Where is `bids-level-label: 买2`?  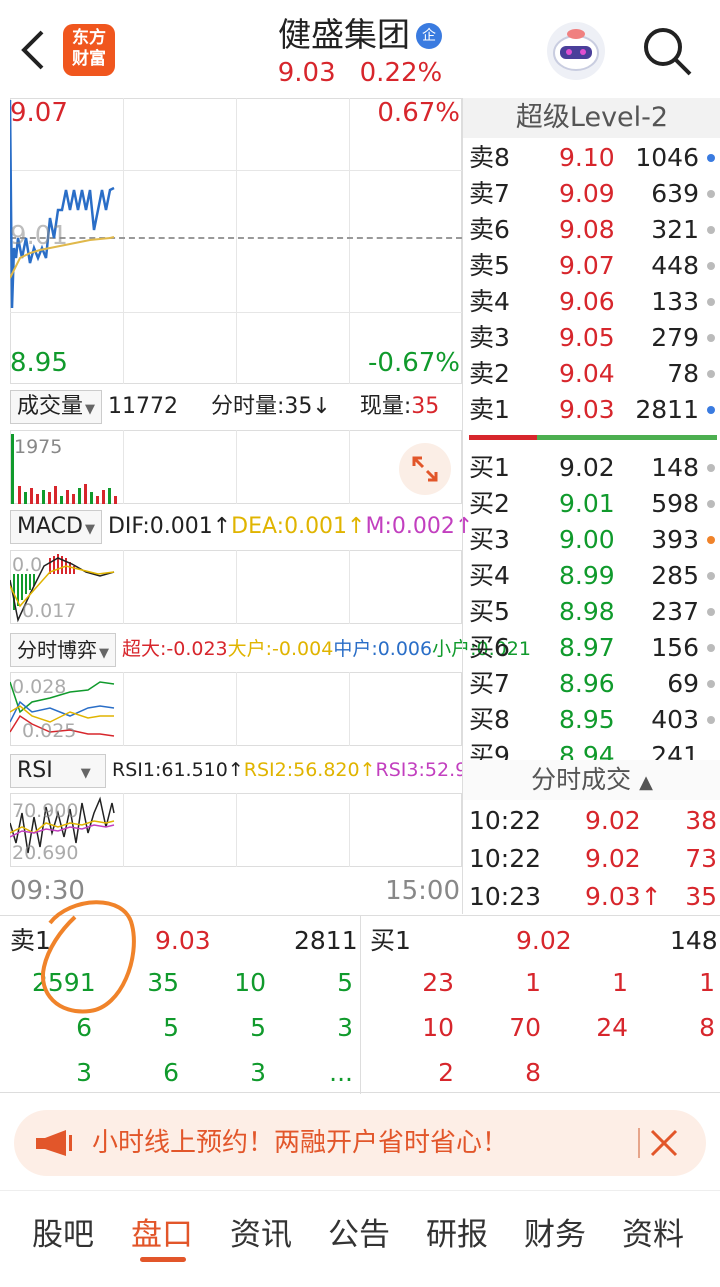 bids-level-label: 买2 is located at coordinates (489, 503).